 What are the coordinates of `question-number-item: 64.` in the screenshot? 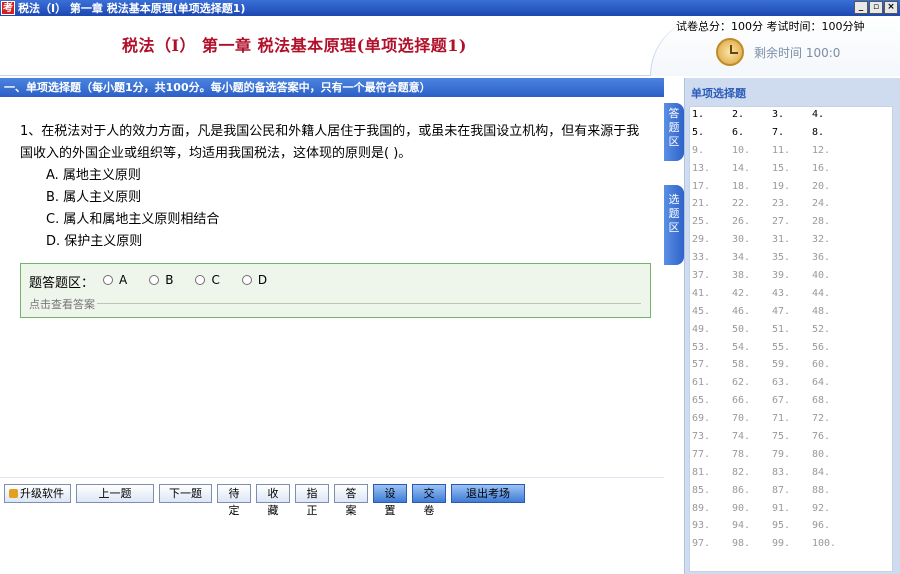 It's located at (832, 386).